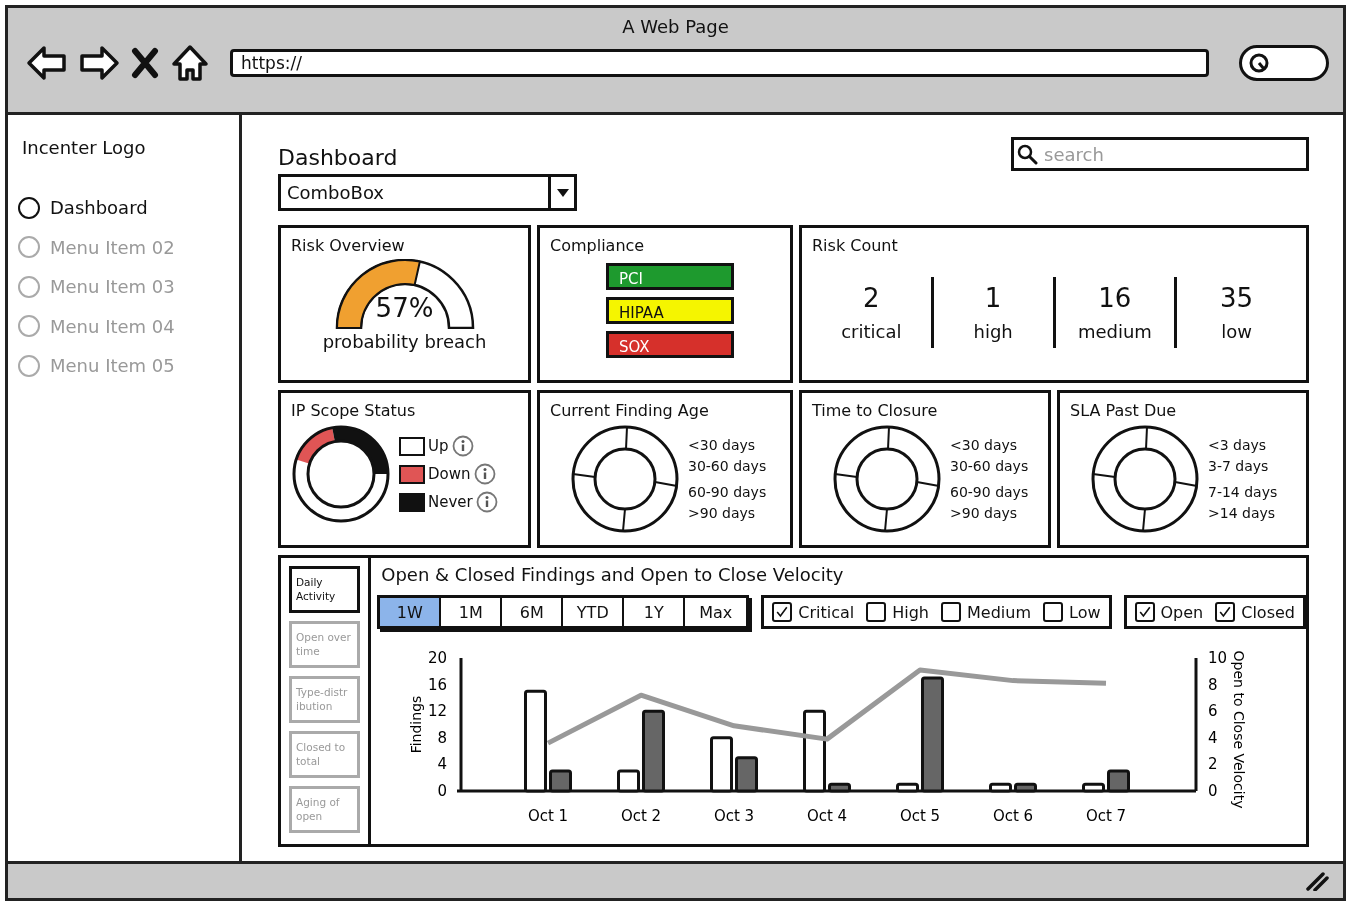 Image resolution: width=1351 pixels, height=906 pixels. Describe the element at coordinates (670, 344) in the screenshot. I see `compliance-bar: SOX` at that location.